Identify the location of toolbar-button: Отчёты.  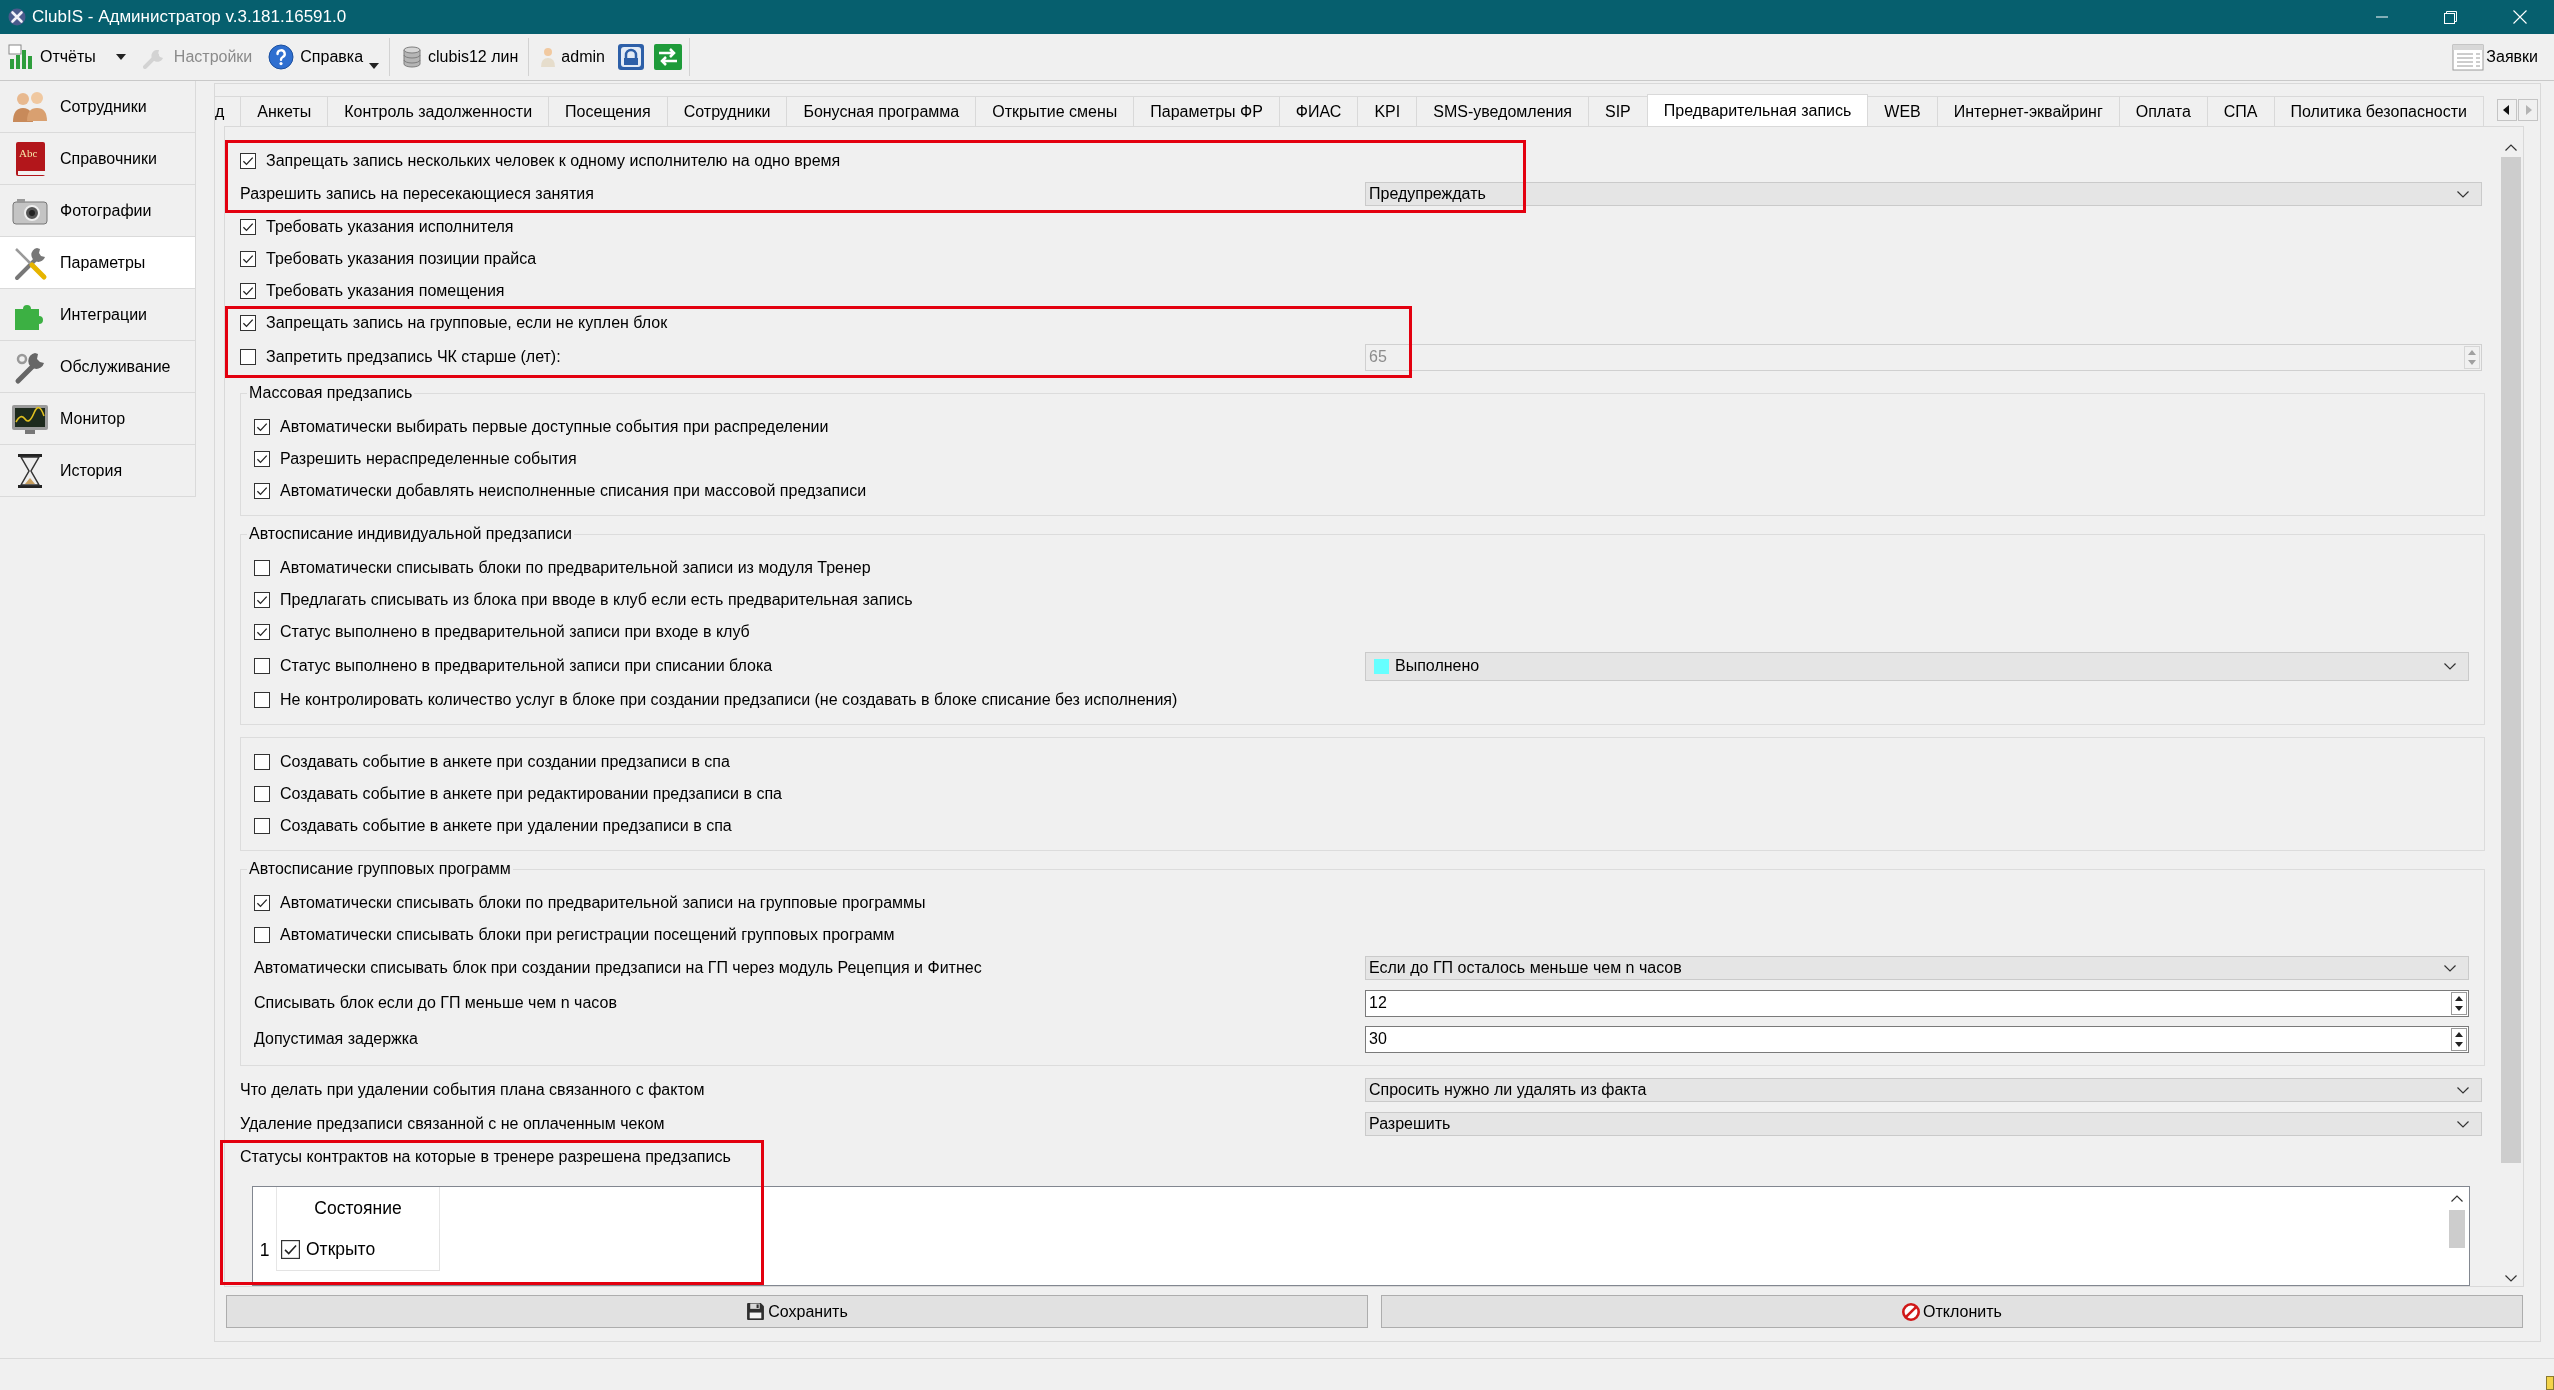
(67, 57).